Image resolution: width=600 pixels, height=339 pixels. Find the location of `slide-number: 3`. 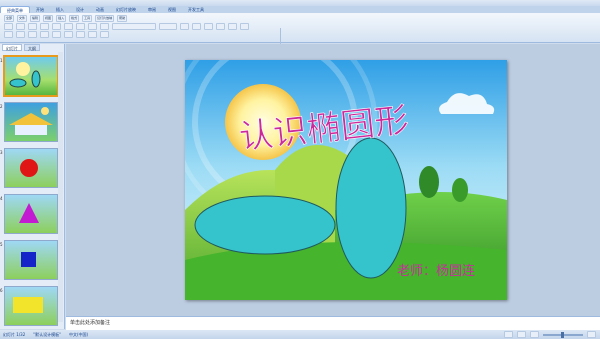

slide-number: 3 is located at coordinates (1, 152).